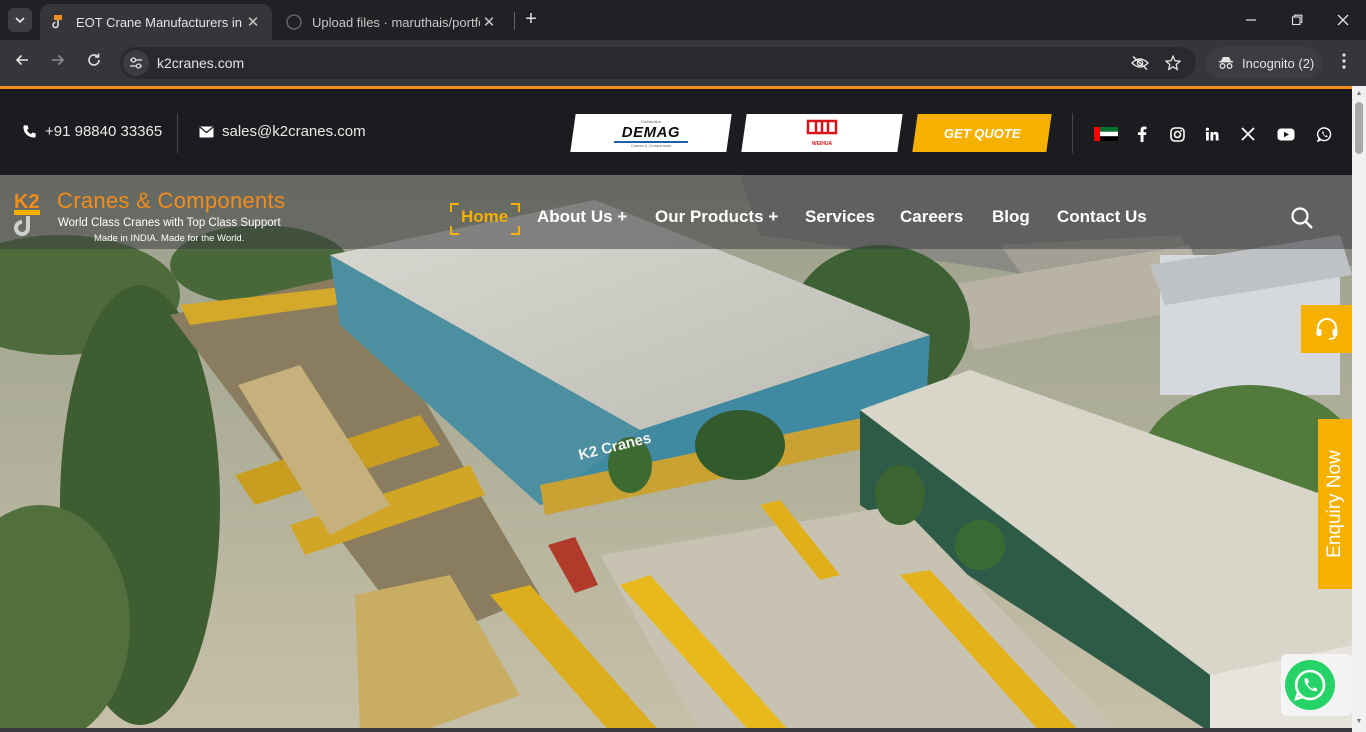 This screenshot has height=732, width=1366. I want to click on new-tab-button: +, so click(531, 20).